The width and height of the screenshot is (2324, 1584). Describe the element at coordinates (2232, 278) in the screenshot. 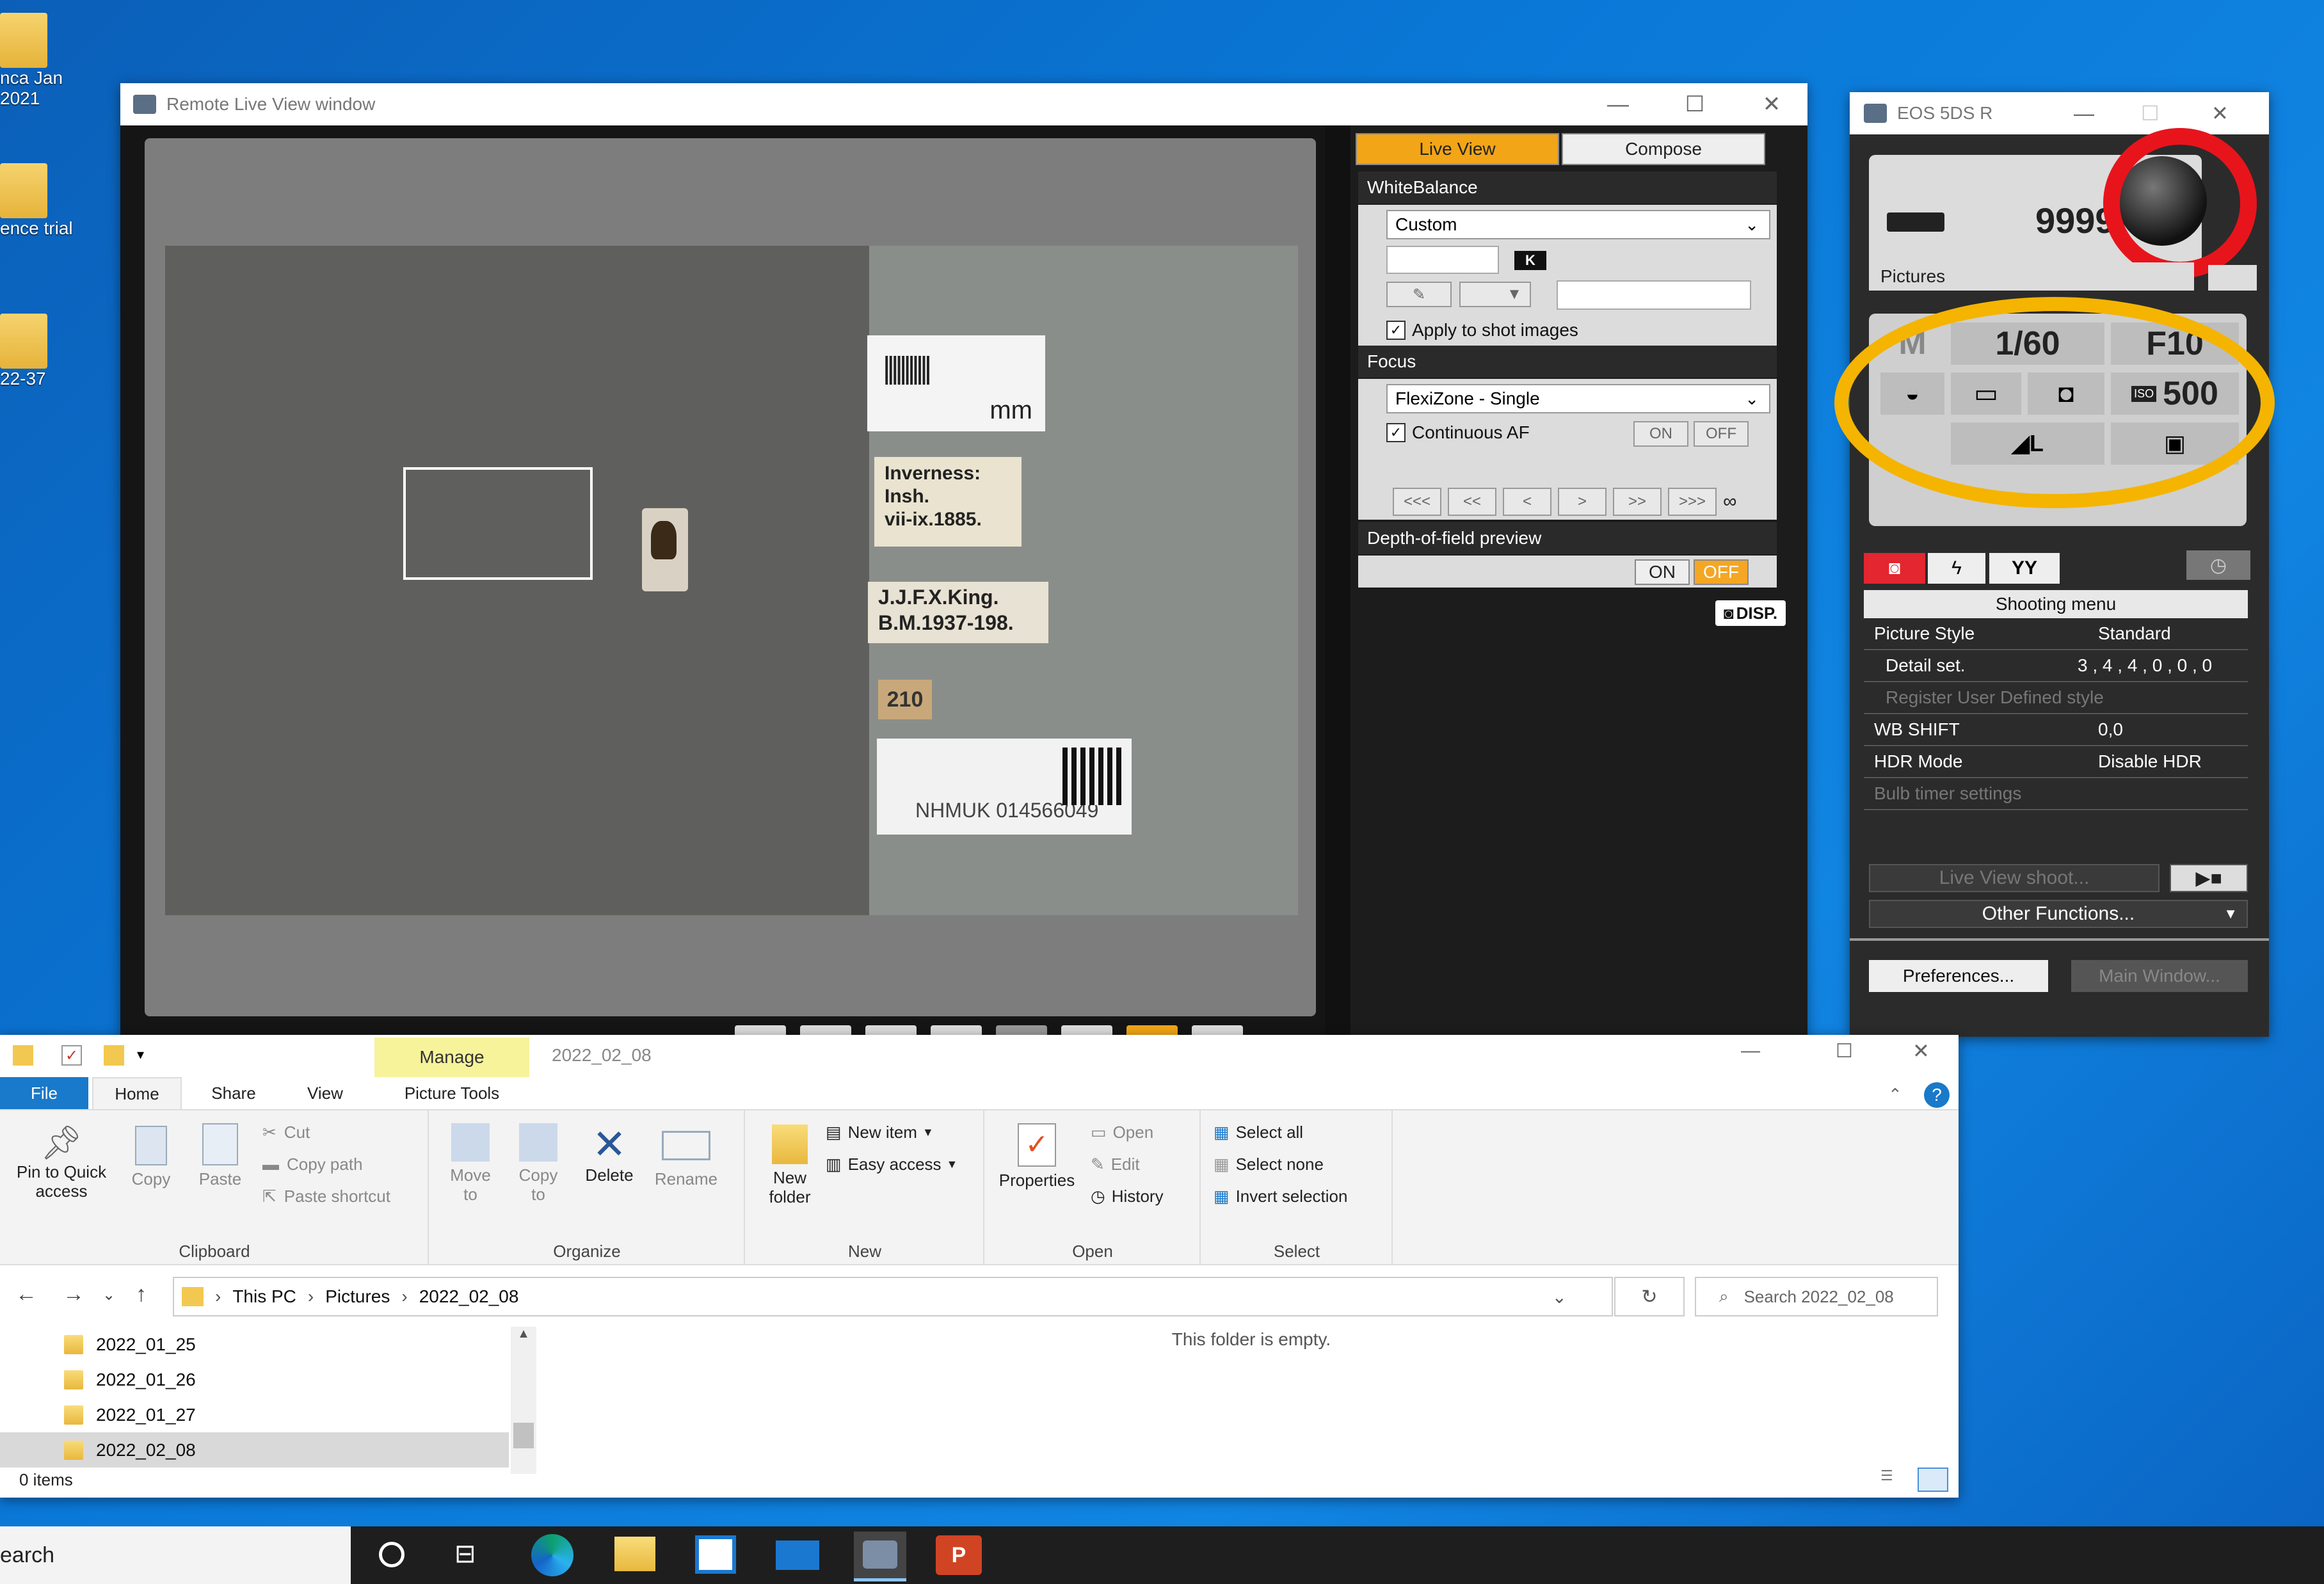

I see `folder-select-button` at that location.